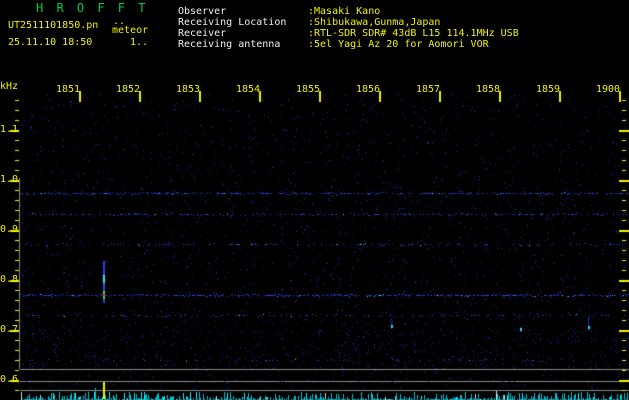 The width and height of the screenshot is (629, 400). I want to click on time-tick-label: 1859, so click(548, 89).